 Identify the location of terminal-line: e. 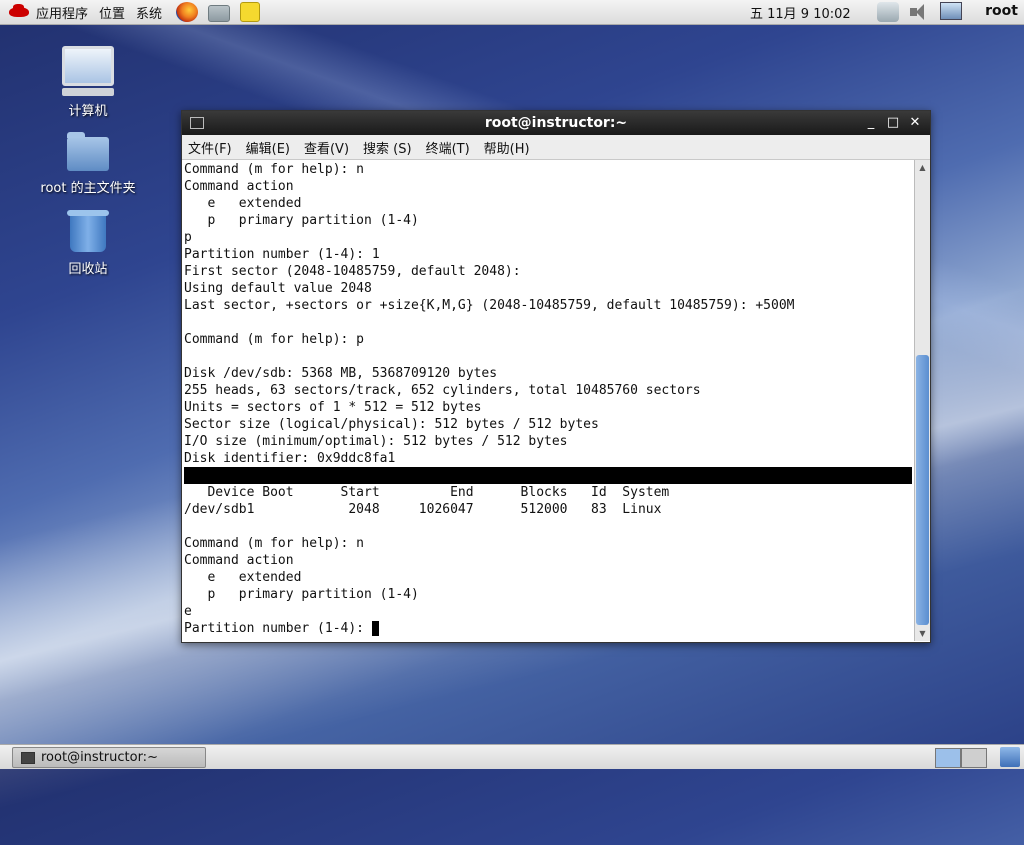
(188, 611).